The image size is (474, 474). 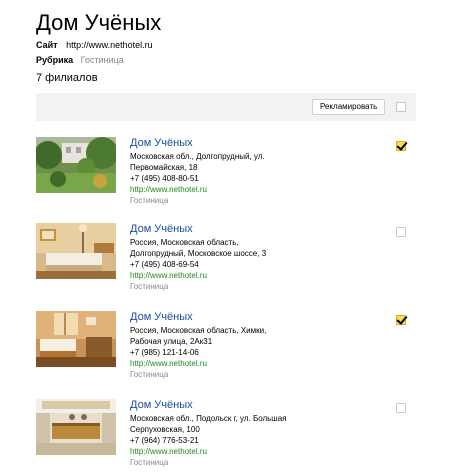 I want to click on hotel-room-photo, so click(x=76, y=251).